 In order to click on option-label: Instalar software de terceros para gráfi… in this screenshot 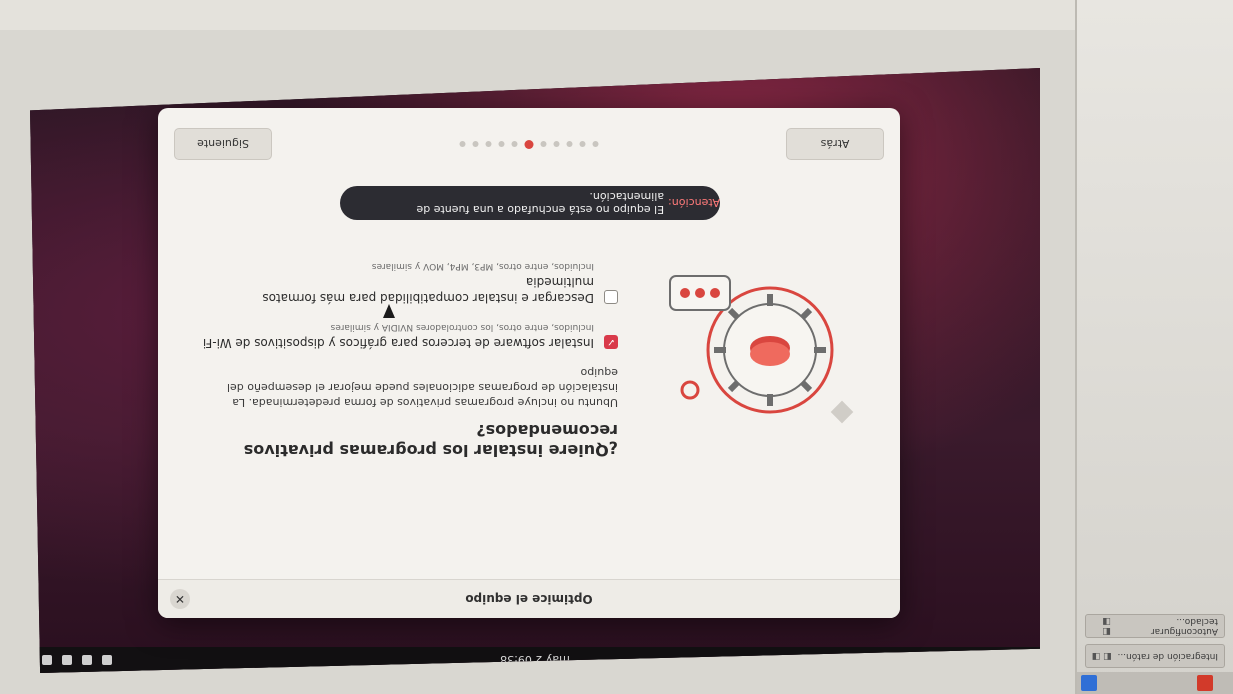, I will do `click(398, 343)`.